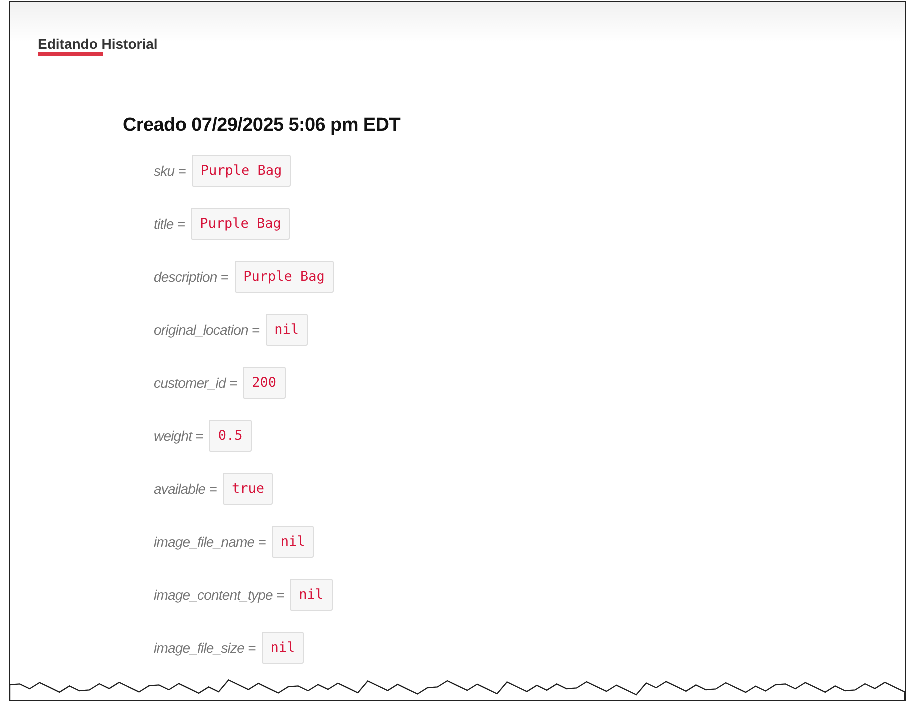 The height and width of the screenshot is (712, 917). What do you see at coordinates (196, 383) in the screenshot?
I see `field-label: customer_id =` at bounding box center [196, 383].